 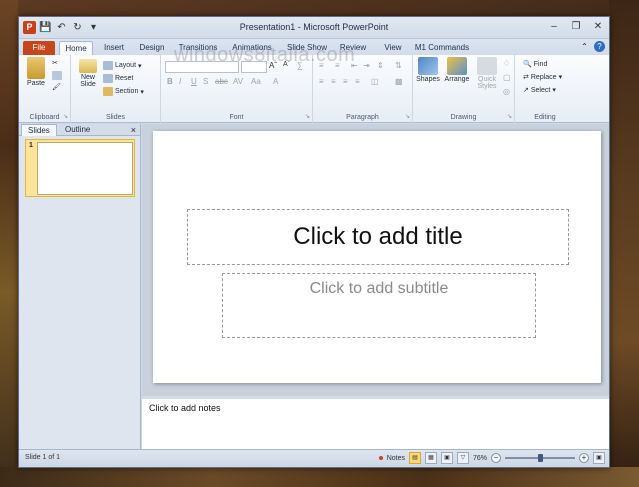 I want to click on replace-icon: ⇄, so click(x=526, y=77).